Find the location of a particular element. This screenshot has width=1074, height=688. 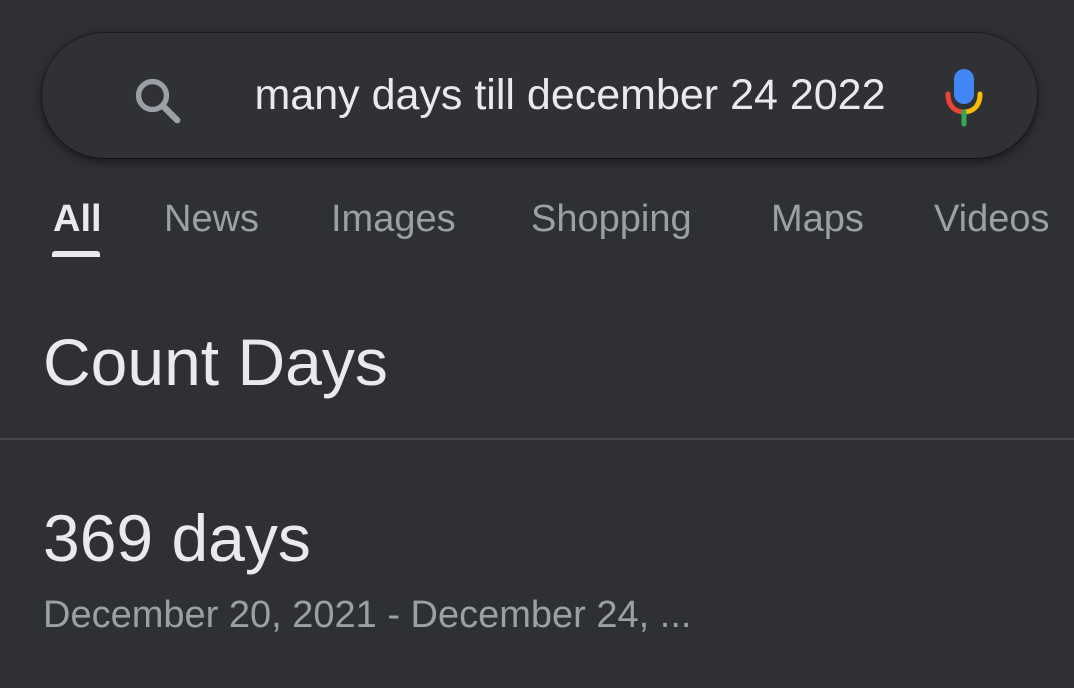

search-input is located at coordinates (570, 95).